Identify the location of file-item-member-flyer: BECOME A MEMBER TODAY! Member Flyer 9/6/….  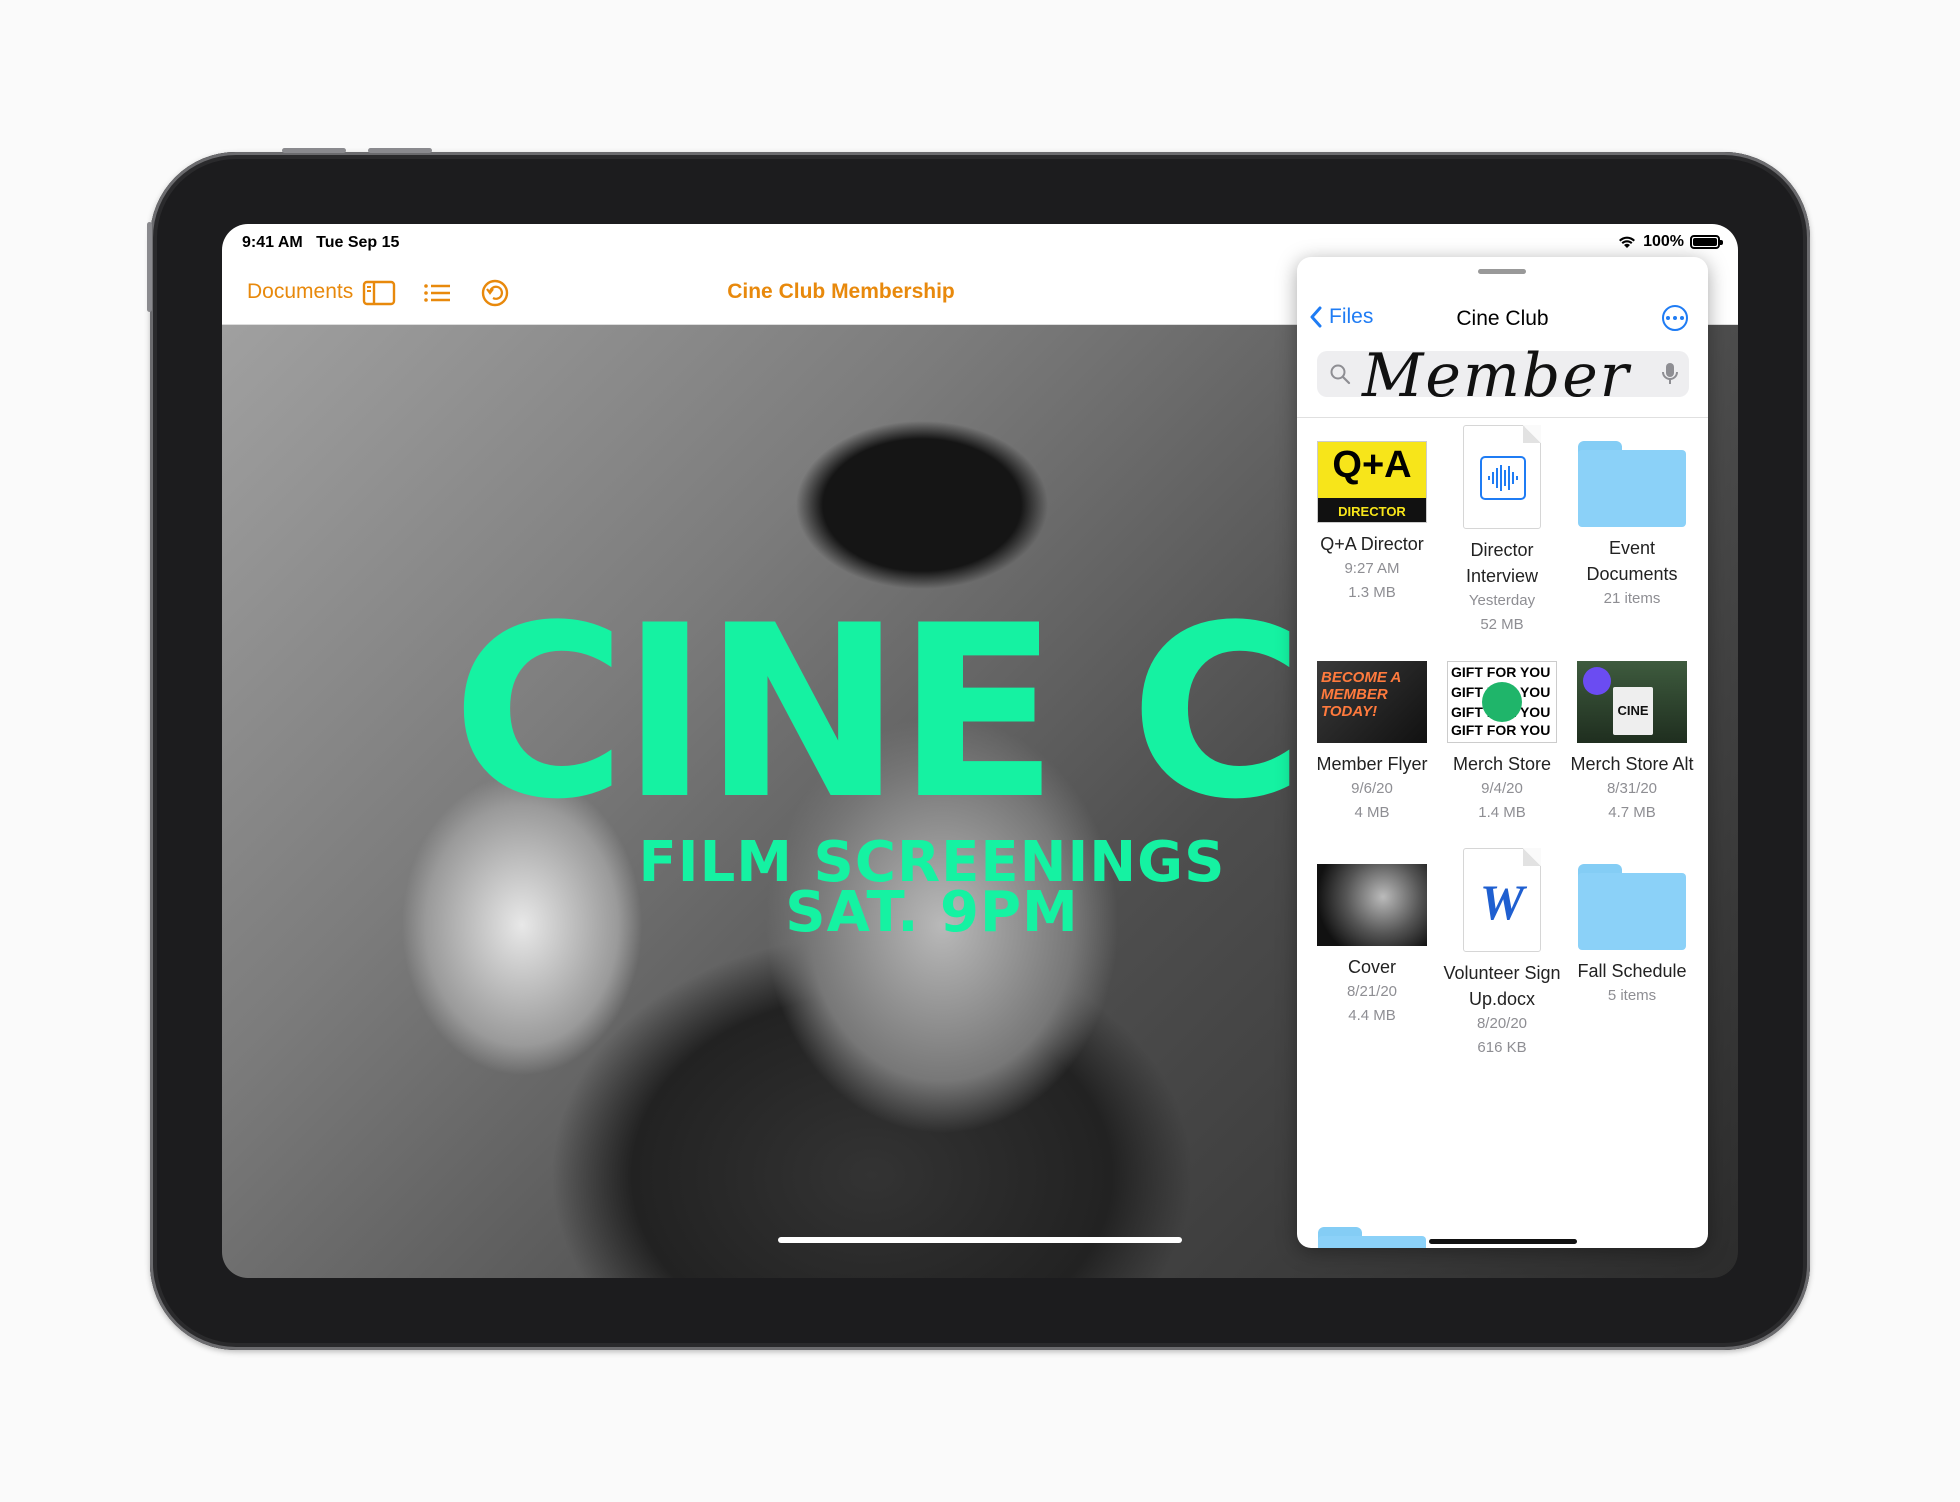
(1372, 735).